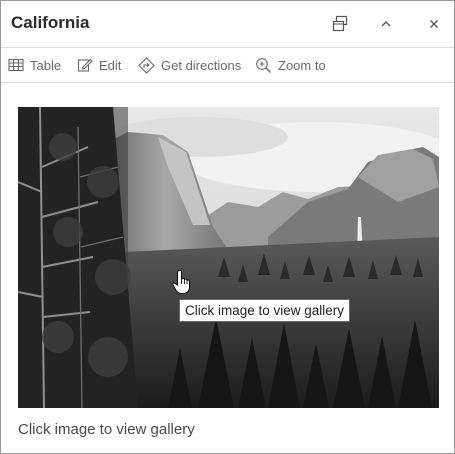 The height and width of the screenshot is (454, 455). Describe the element at coordinates (16, 65) in the screenshot. I see `table-icon` at that location.